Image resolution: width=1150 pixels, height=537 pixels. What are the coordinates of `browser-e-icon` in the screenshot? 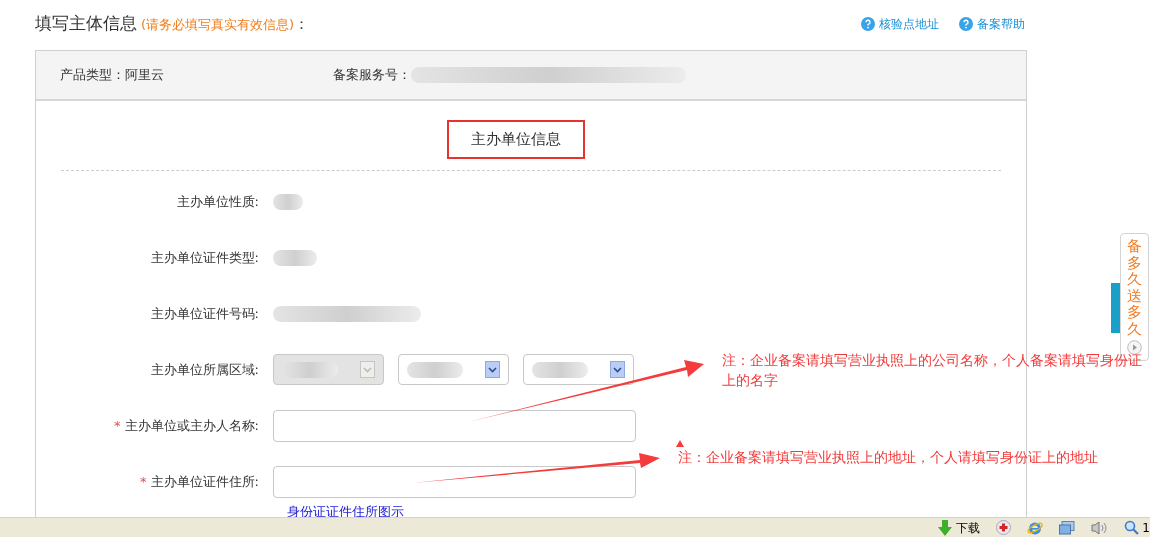 It's located at (1035, 527).